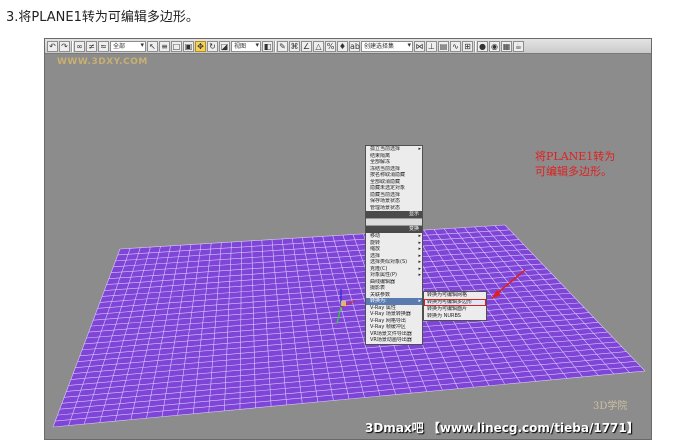  What do you see at coordinates (455, 309) in the screenshot?
I see `submenu-item: 转换为可编辑面片` at bounding box center [455, 309].